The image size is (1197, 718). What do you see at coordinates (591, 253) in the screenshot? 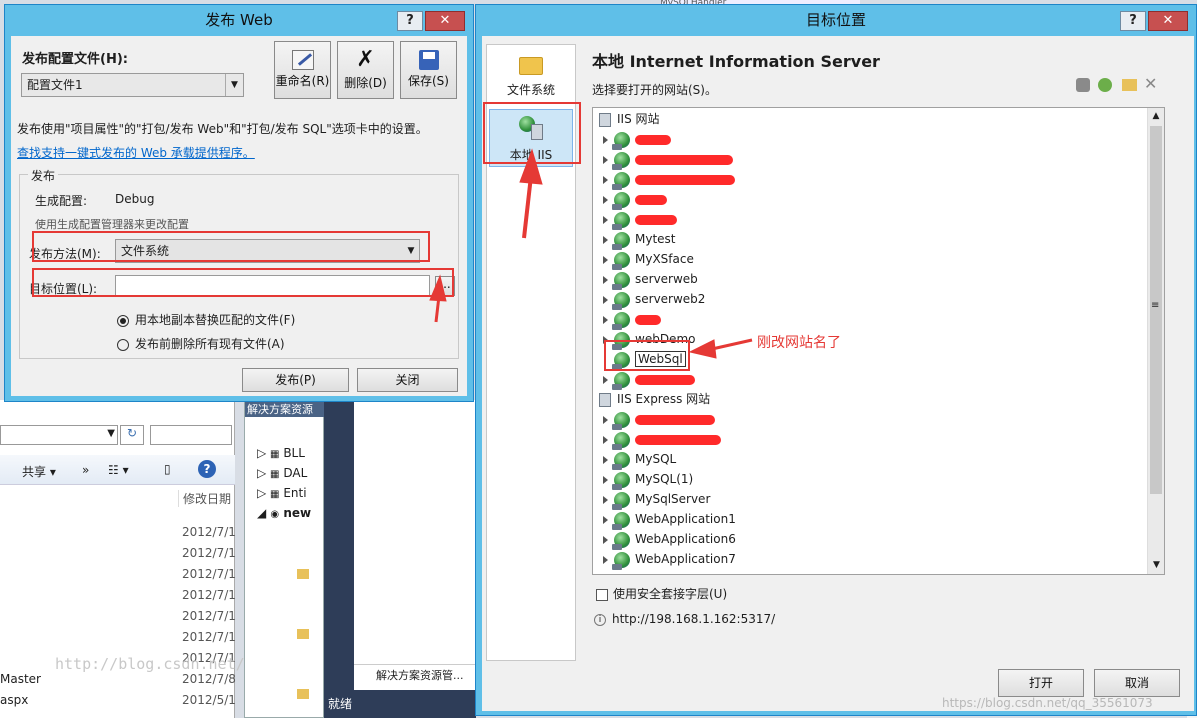
I see `annotation-arrows` at bounding box center [591, 253].